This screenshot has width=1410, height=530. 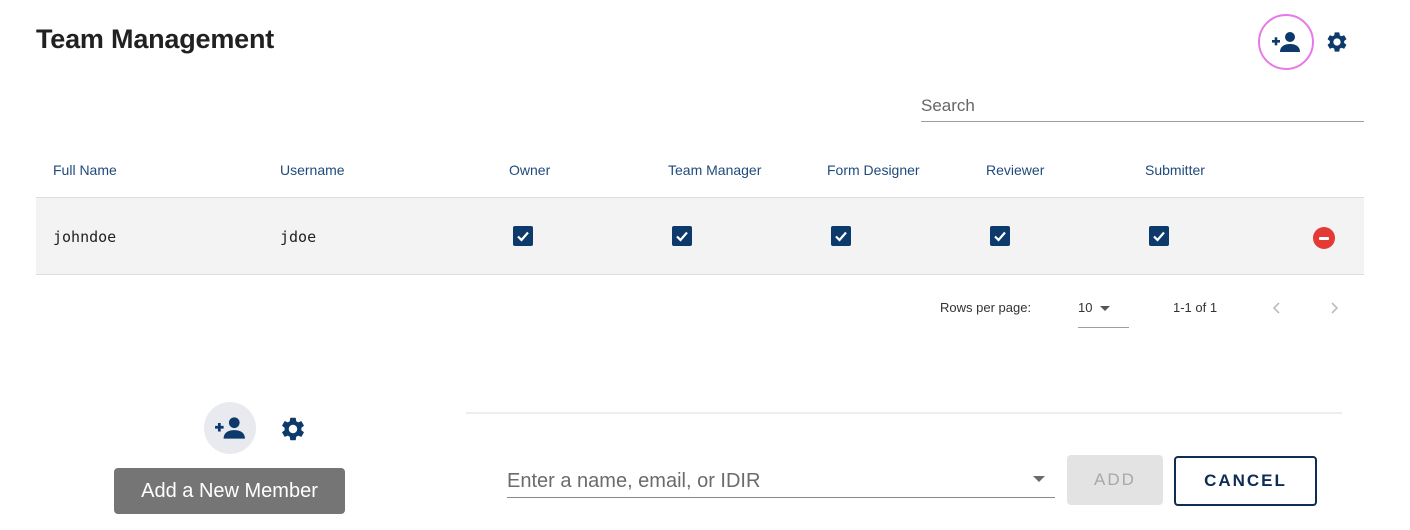 What do you see at coordinates (1245, 481) in the screenshot?
I see `cancel-button: CANCEL` at bounding box center [1245, 481].